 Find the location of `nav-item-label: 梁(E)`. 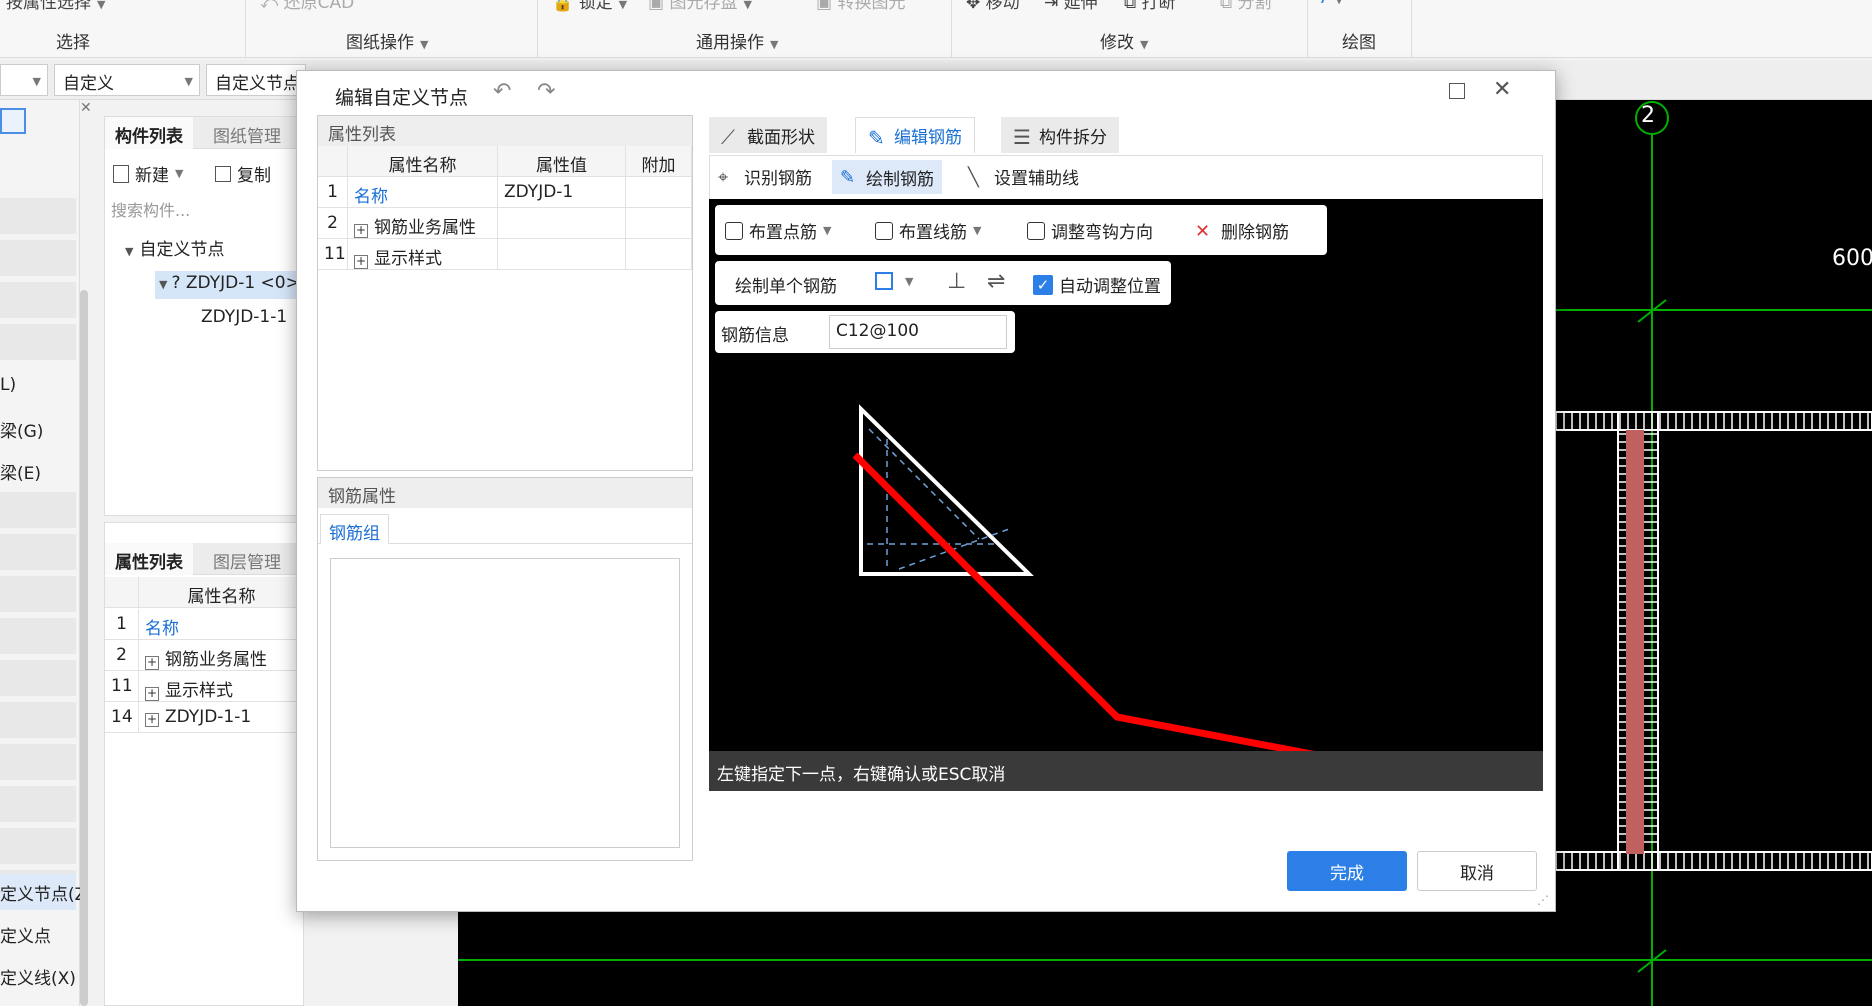

nav-item-label: 梁(E) is located at coordinates (20, 471).